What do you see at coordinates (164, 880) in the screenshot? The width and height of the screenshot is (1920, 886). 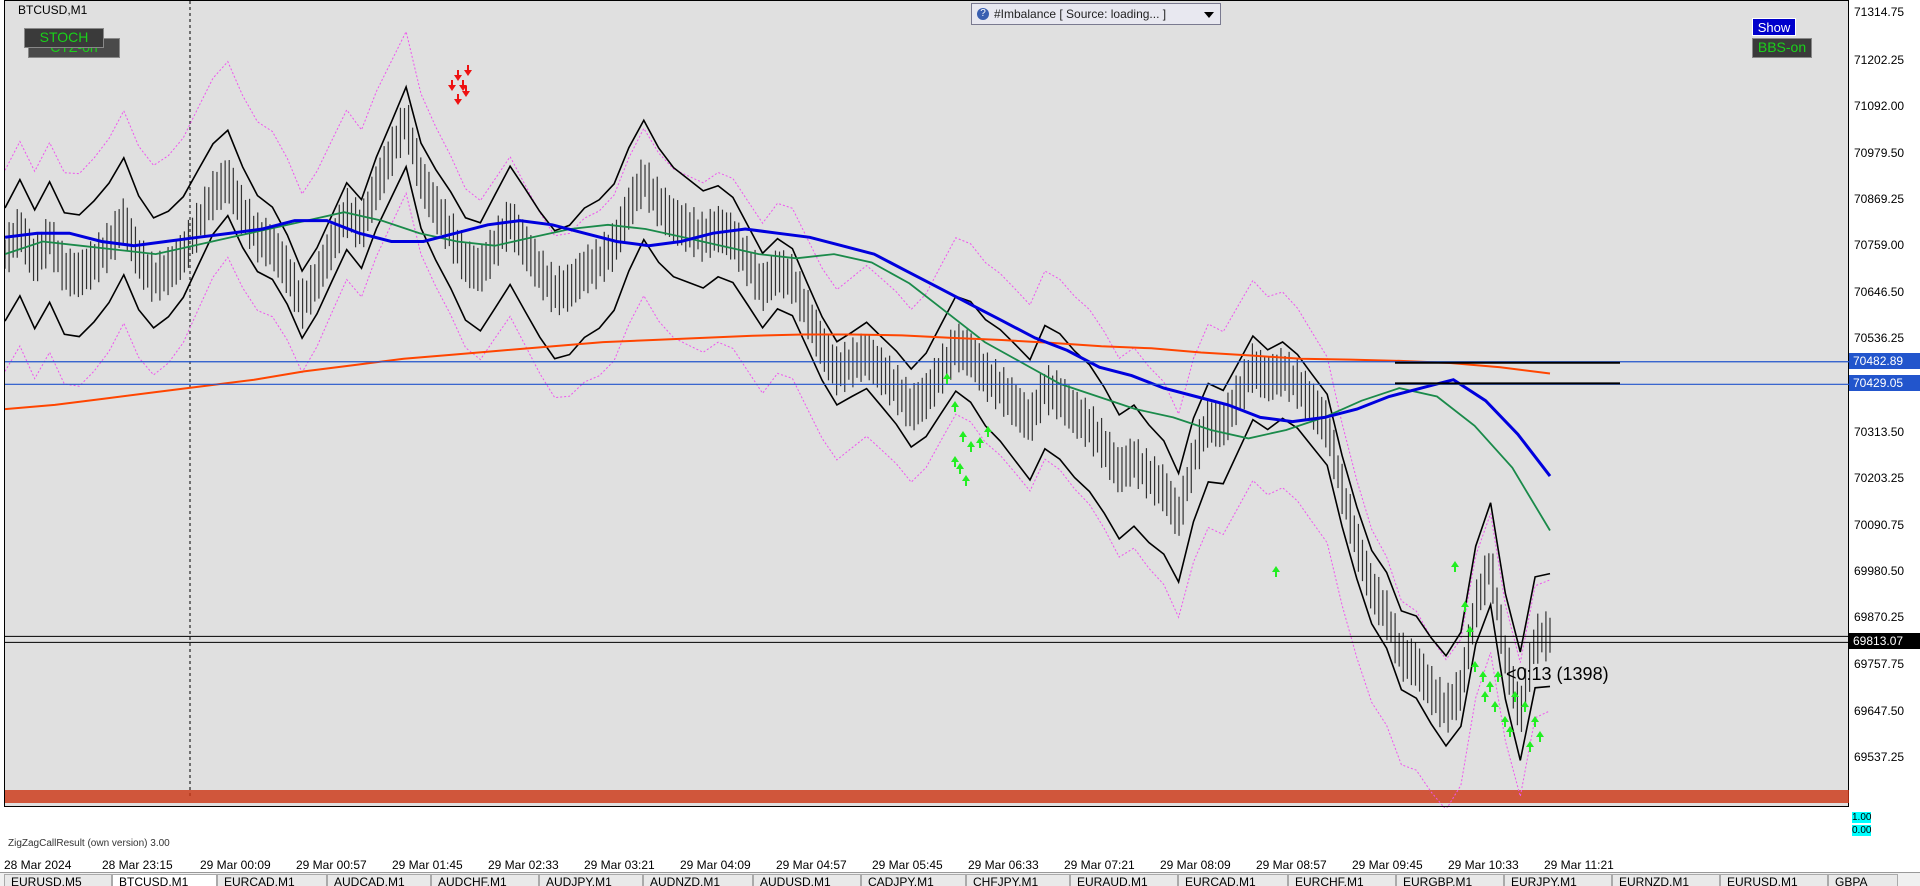 I see `tab-btcusd-m1: BTCUSD,M1` at bounding box center [164, 880].